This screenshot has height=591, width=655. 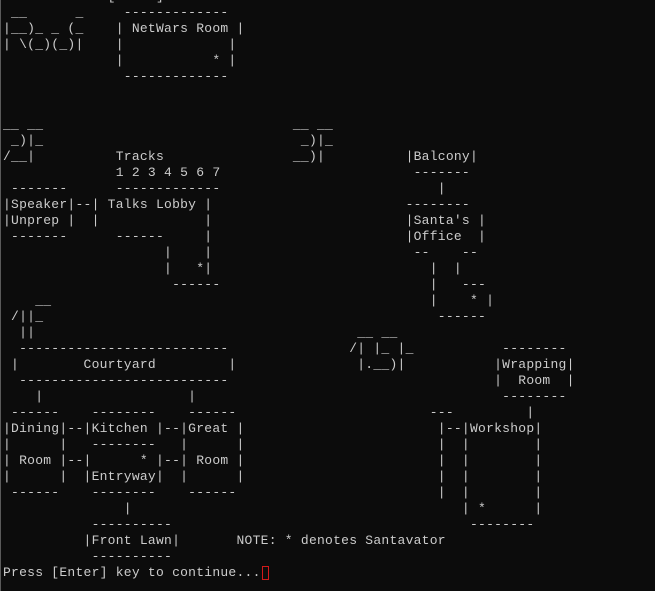 What do you see at coordinates (273, 460) in the screenshot?
I see `terminal-line: | Room |--| * |--| Room | | | |` at bounding box center [273, 460].